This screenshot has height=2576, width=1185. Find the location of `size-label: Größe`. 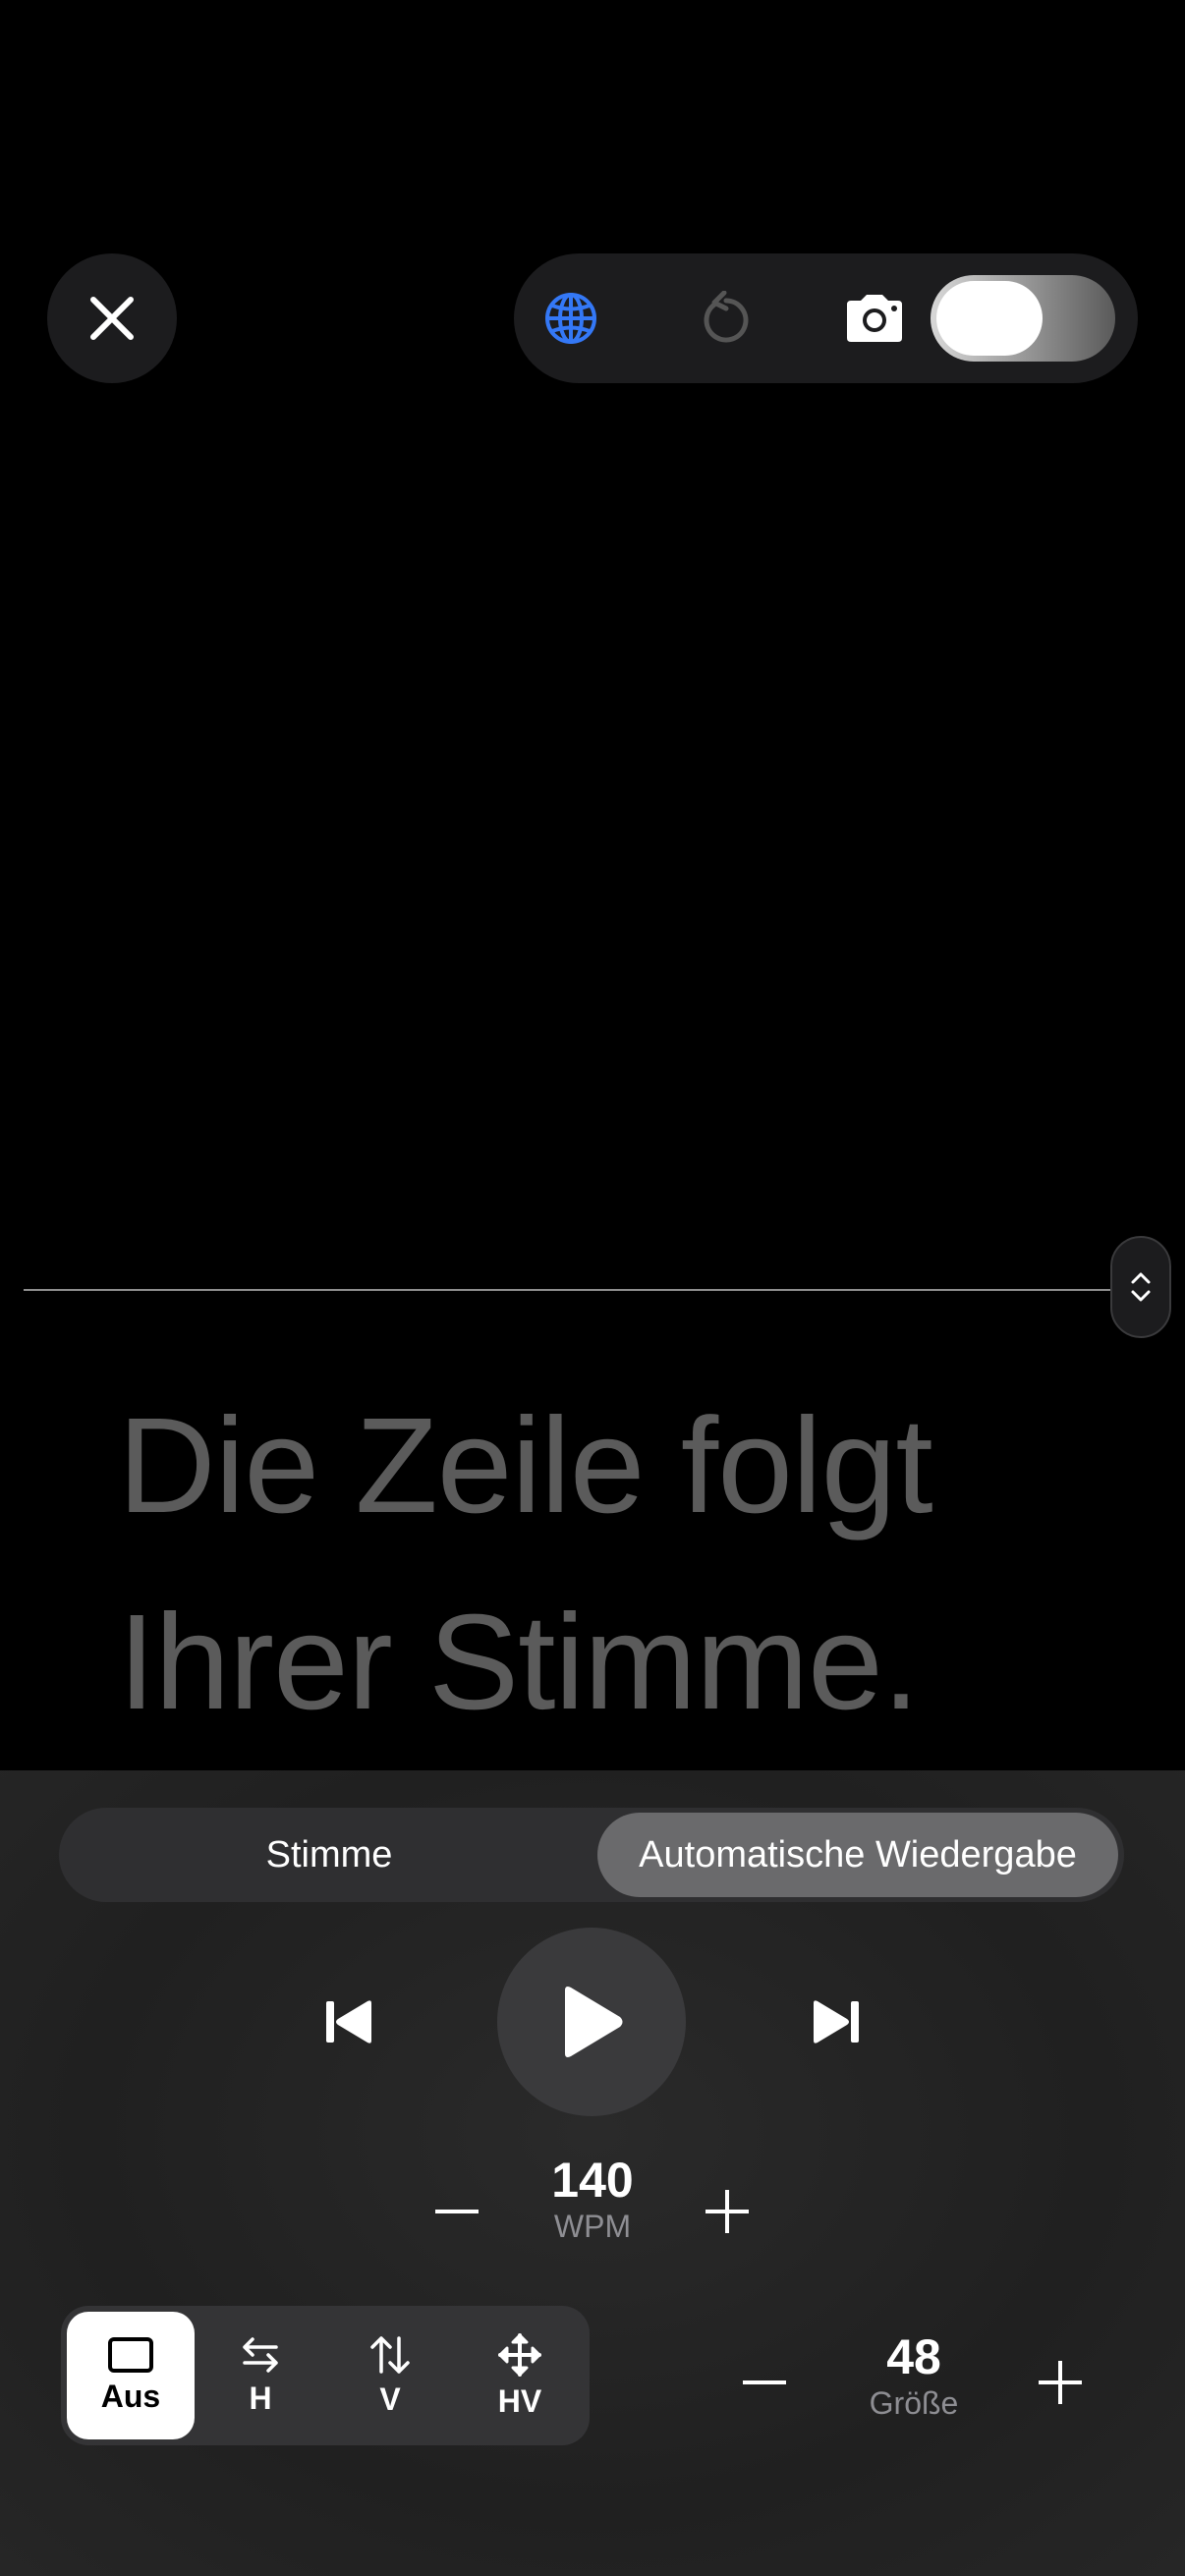

size-label: Größe is located at coordinates (914, 2403).